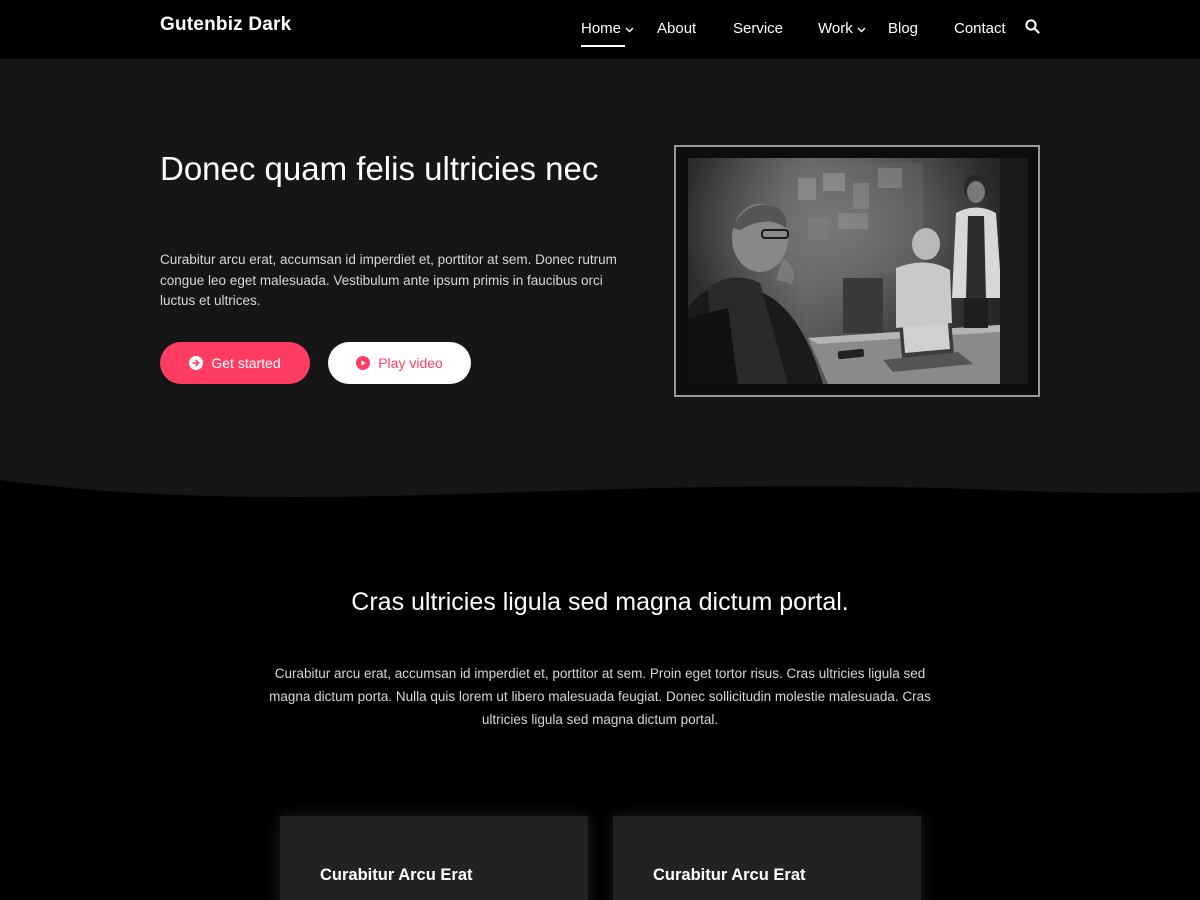  Describe the element at coordinates (410, 363) in the screenshot. I see `play-video-label: Play video` at that location.